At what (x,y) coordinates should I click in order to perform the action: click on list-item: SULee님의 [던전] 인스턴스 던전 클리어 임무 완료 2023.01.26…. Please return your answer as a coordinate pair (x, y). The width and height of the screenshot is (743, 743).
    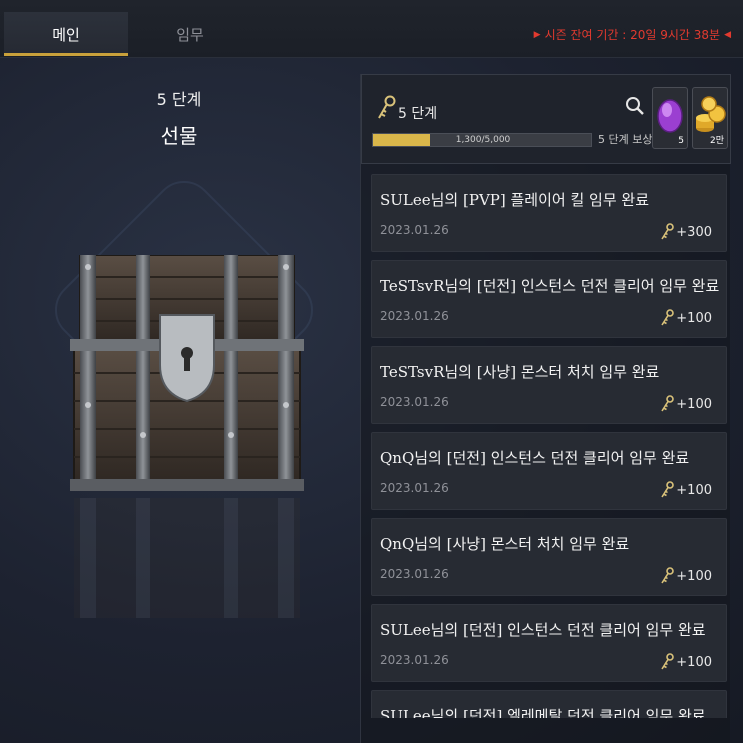
    Looking at the image, I should click on (549, 643).